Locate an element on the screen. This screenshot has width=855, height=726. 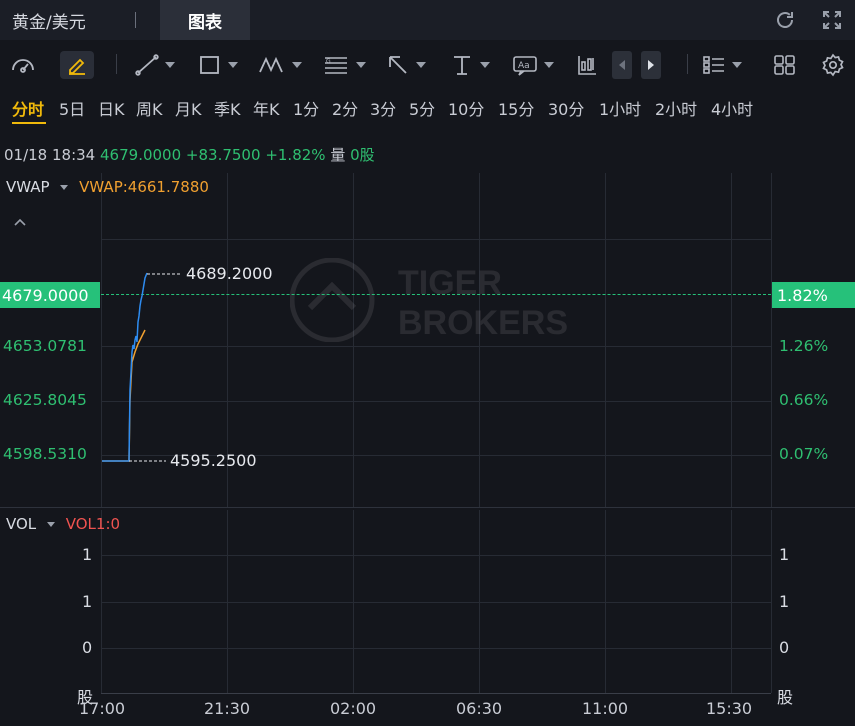
x-axis-label: 17:00 is located at coordinates (102, 708).